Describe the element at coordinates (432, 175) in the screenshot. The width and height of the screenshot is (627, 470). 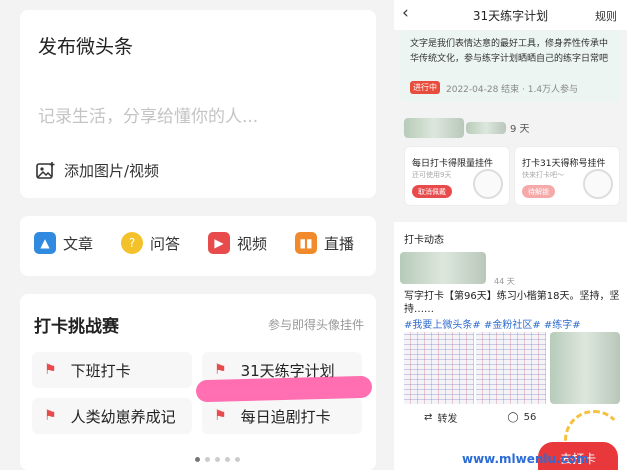
I see `reward-sub: 还可使用9天` at that location.